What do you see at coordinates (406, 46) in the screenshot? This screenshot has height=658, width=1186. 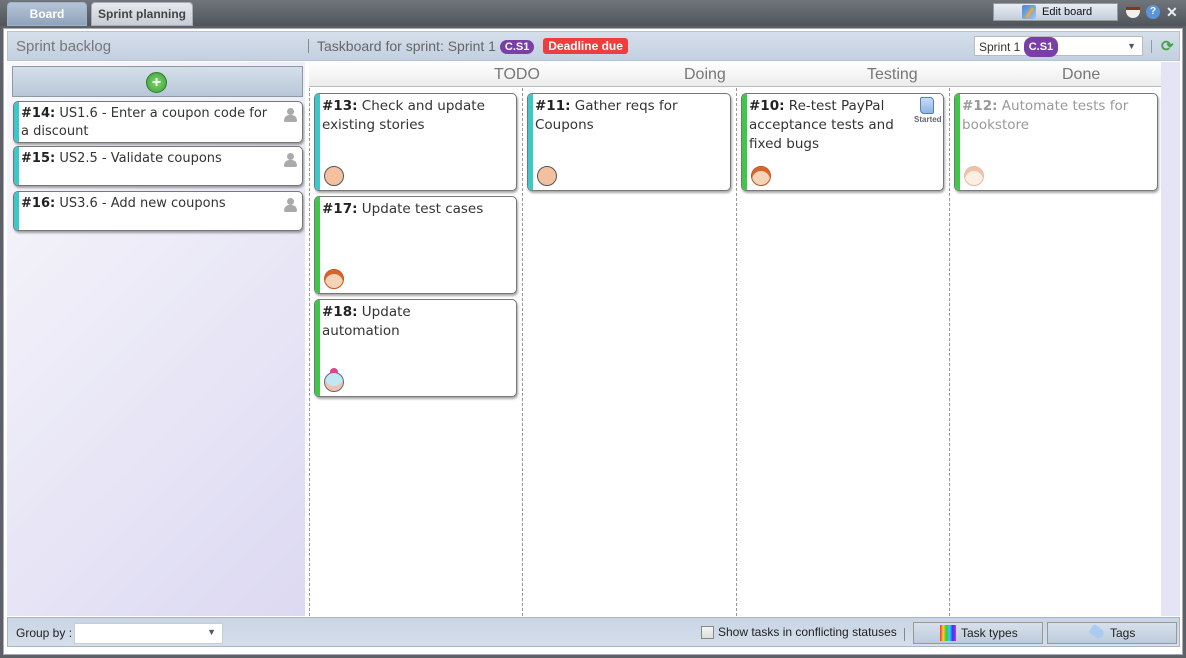 I see `taskboard-title-text: Taskboard for sprint: Sprint 1` at bounding box center [406, 46].